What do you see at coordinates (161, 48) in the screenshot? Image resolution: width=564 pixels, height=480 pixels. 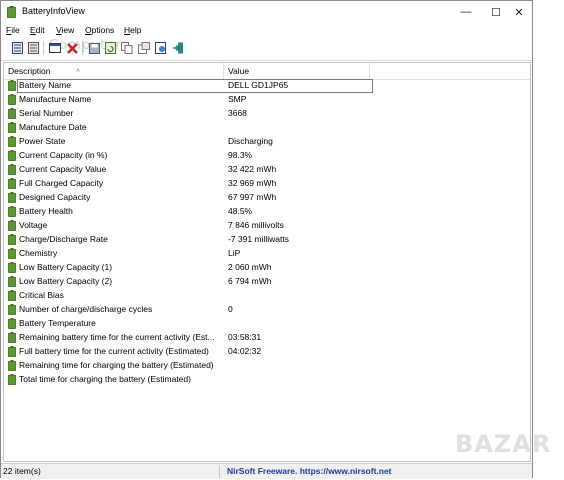 I see `html-report-icon` at bounding box center [161, 48].